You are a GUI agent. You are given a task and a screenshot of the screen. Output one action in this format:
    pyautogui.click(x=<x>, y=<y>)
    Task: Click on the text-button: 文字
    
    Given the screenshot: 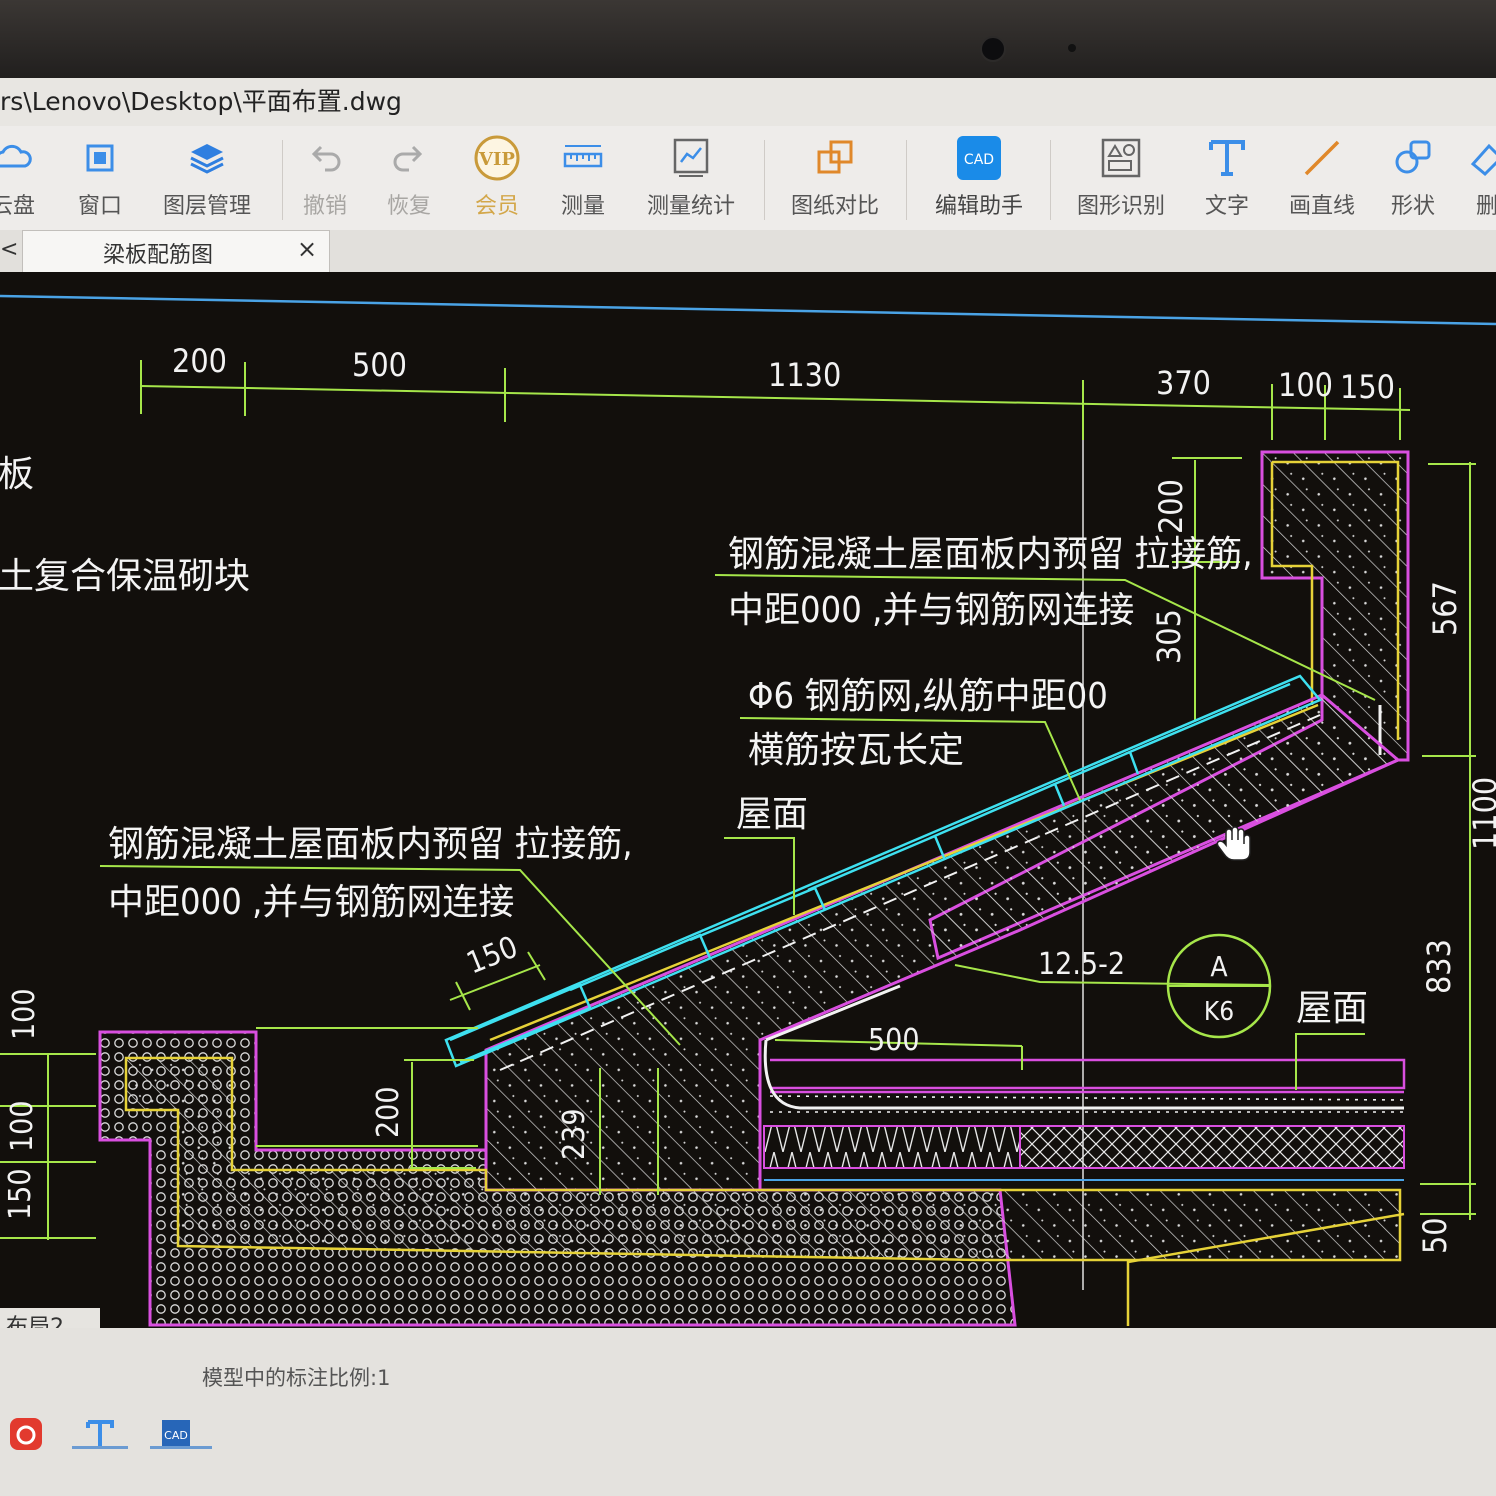 What is the action you would take?
    pyautogui.click(x=1227, y=181)
    